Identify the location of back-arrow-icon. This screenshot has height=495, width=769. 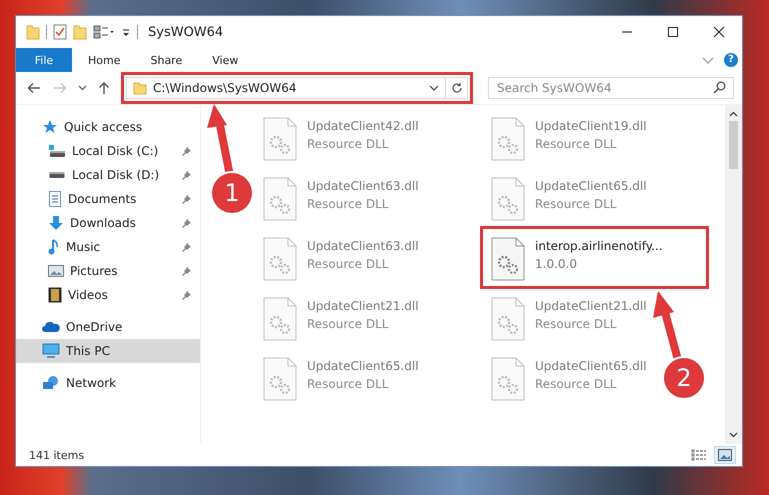
(34, 88).